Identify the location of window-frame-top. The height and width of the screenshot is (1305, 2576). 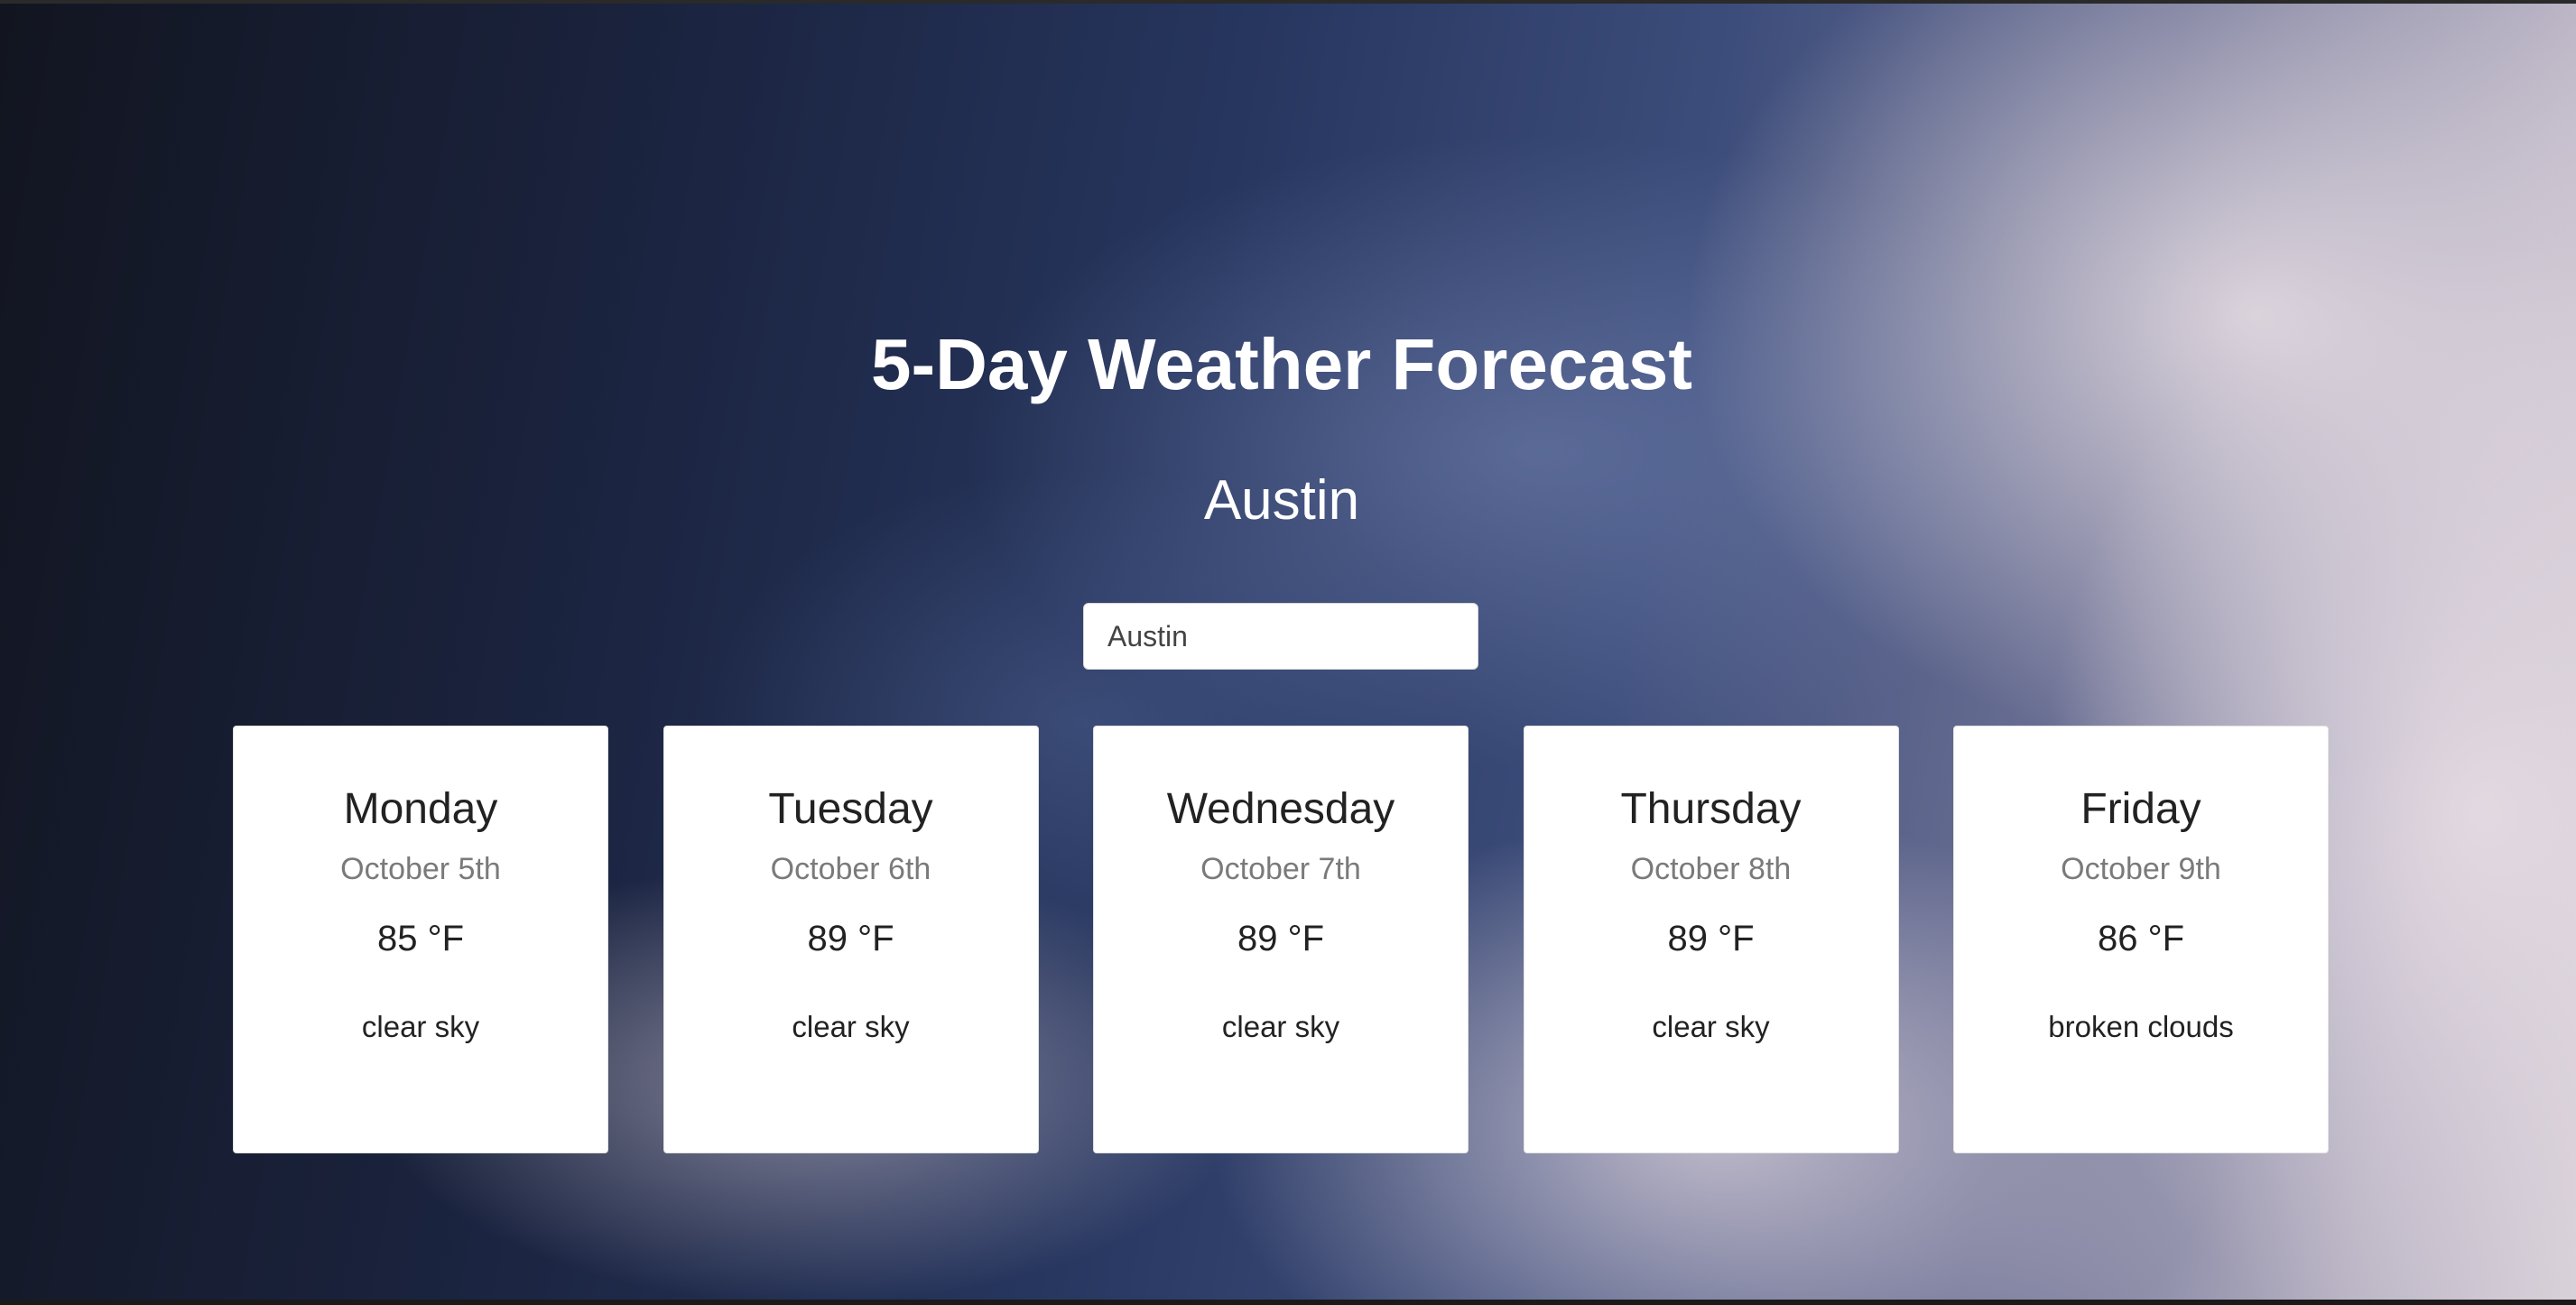
(1288, 2).